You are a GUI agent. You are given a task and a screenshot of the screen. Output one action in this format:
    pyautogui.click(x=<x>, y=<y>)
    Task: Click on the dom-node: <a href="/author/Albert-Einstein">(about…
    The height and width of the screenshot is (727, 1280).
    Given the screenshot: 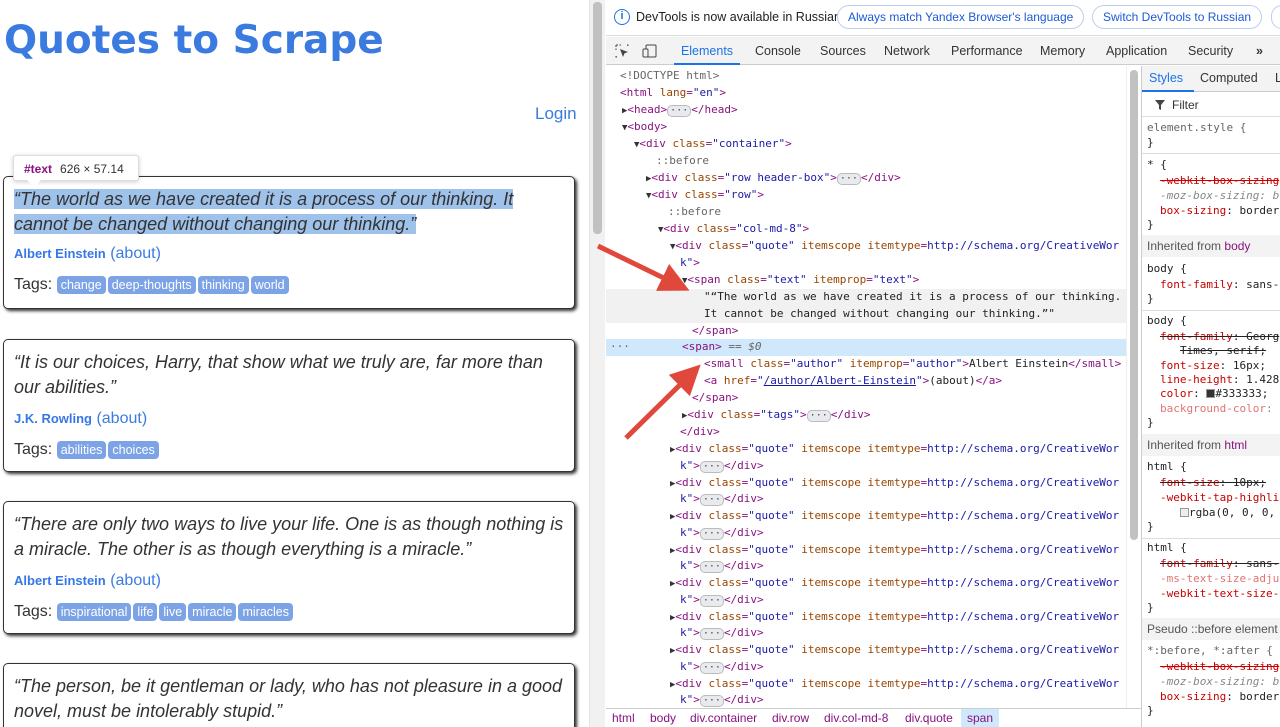 What is the action you would take?
    pyautogui.click(x=866, y=381)
    